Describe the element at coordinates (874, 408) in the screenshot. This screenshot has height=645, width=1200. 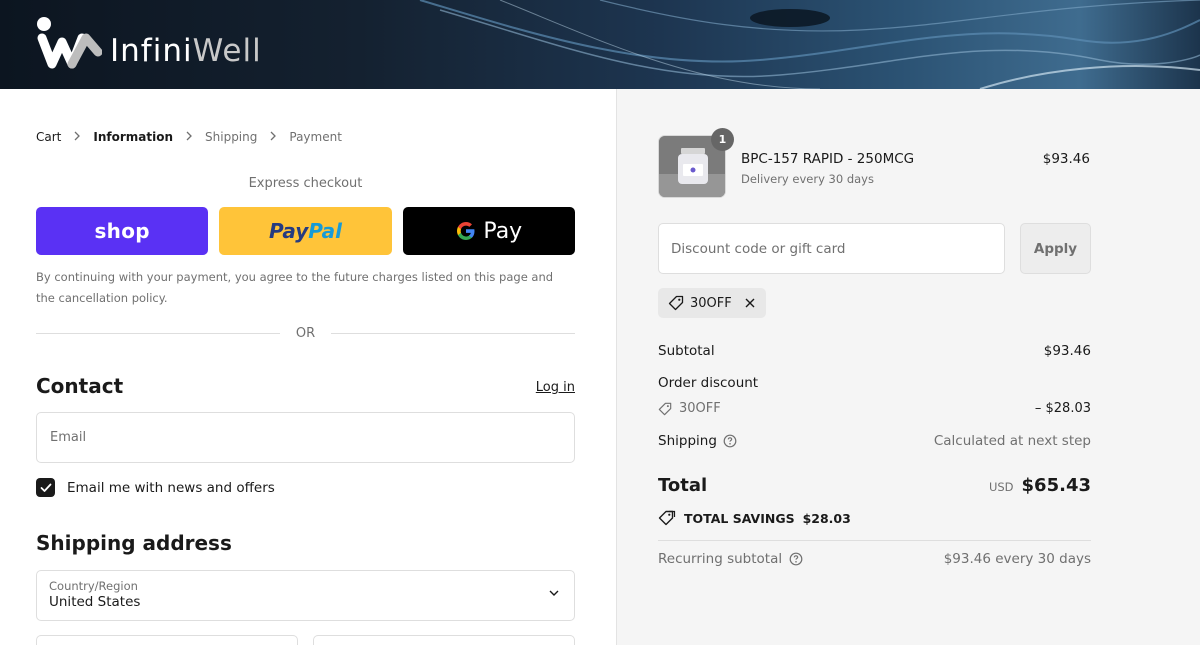
I see `order-discount-detail-row: 30OFF – $28.03` at that location.